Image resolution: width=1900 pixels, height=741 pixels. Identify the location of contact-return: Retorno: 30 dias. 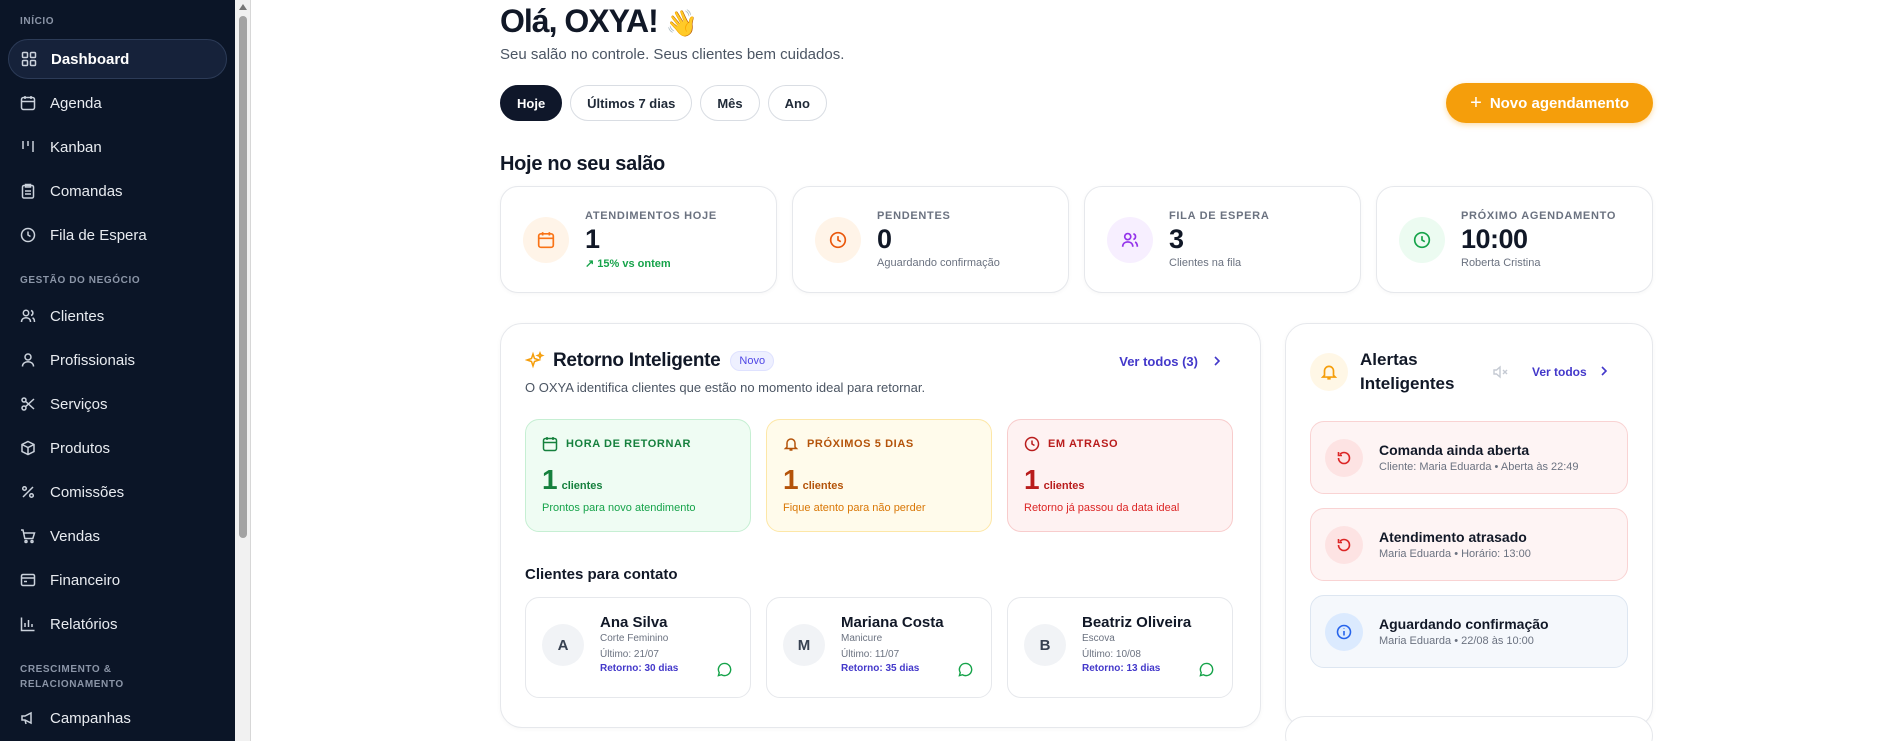
(639, 668).